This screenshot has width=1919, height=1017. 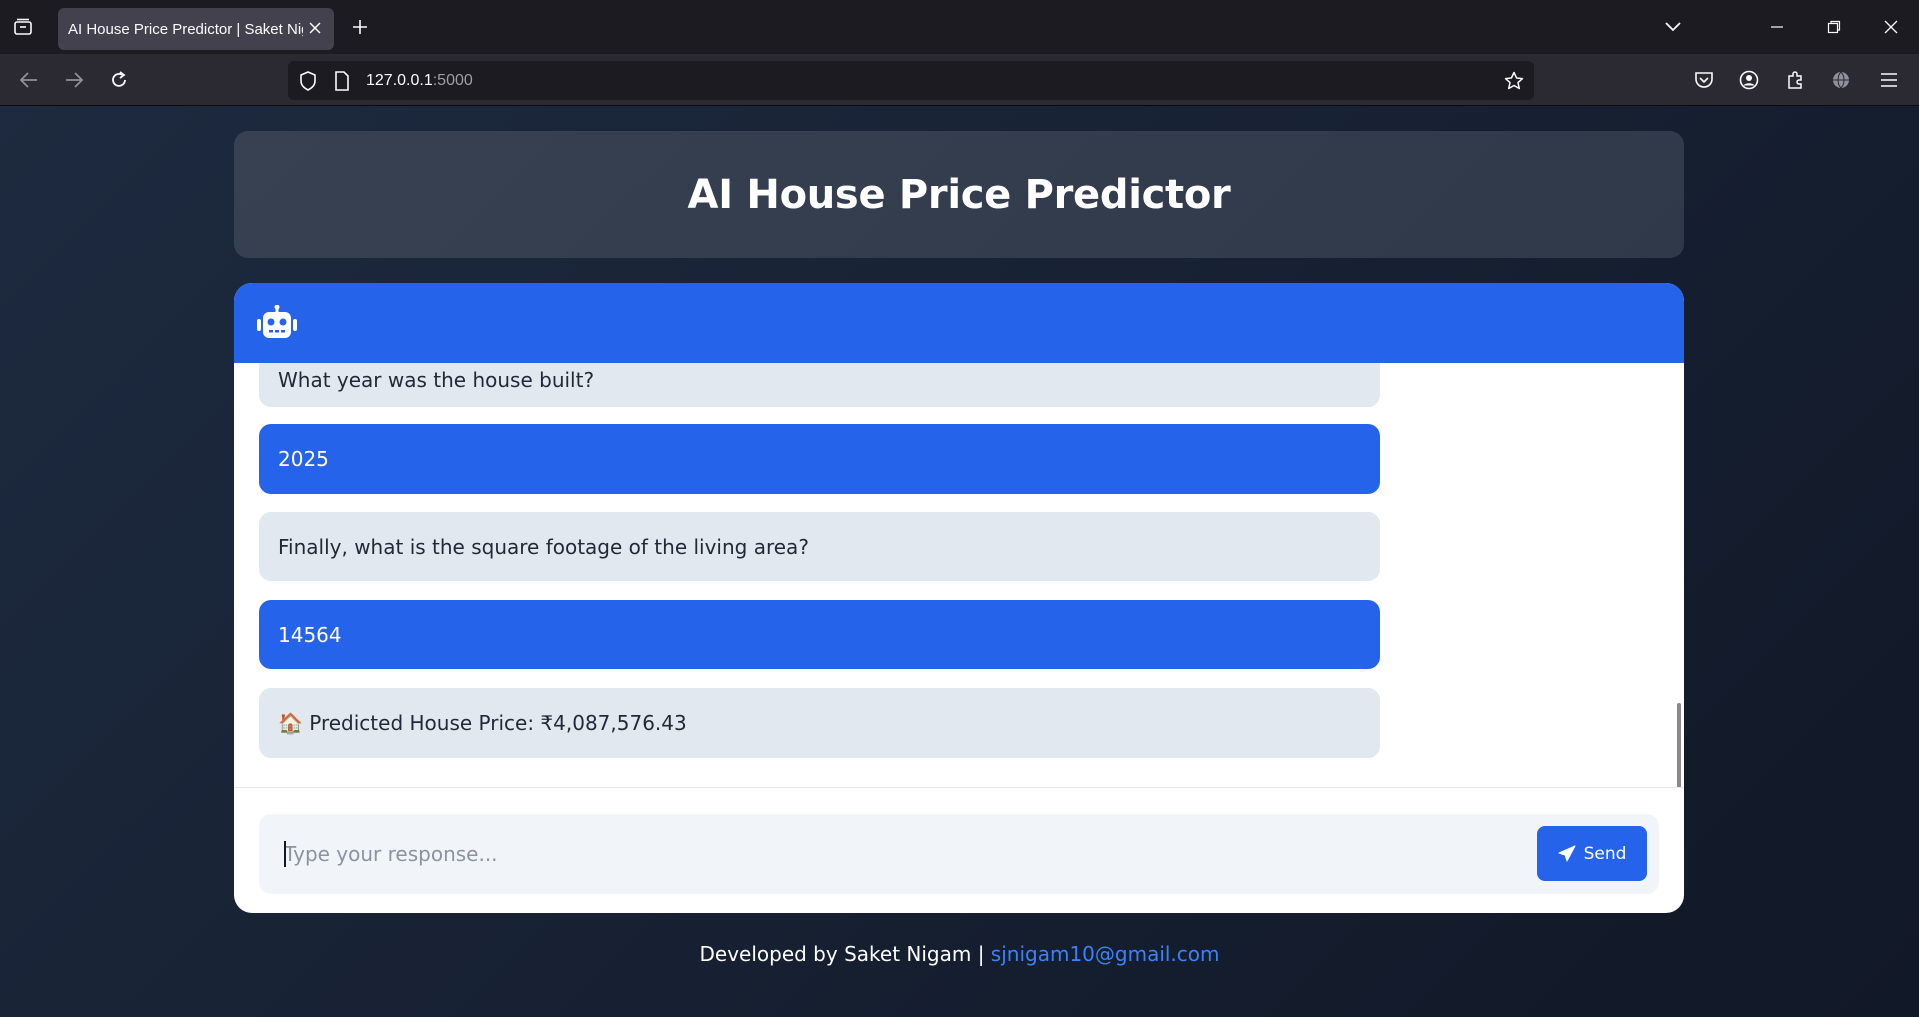 I want to click on pocket-icon, so click(x=1704, y=80).